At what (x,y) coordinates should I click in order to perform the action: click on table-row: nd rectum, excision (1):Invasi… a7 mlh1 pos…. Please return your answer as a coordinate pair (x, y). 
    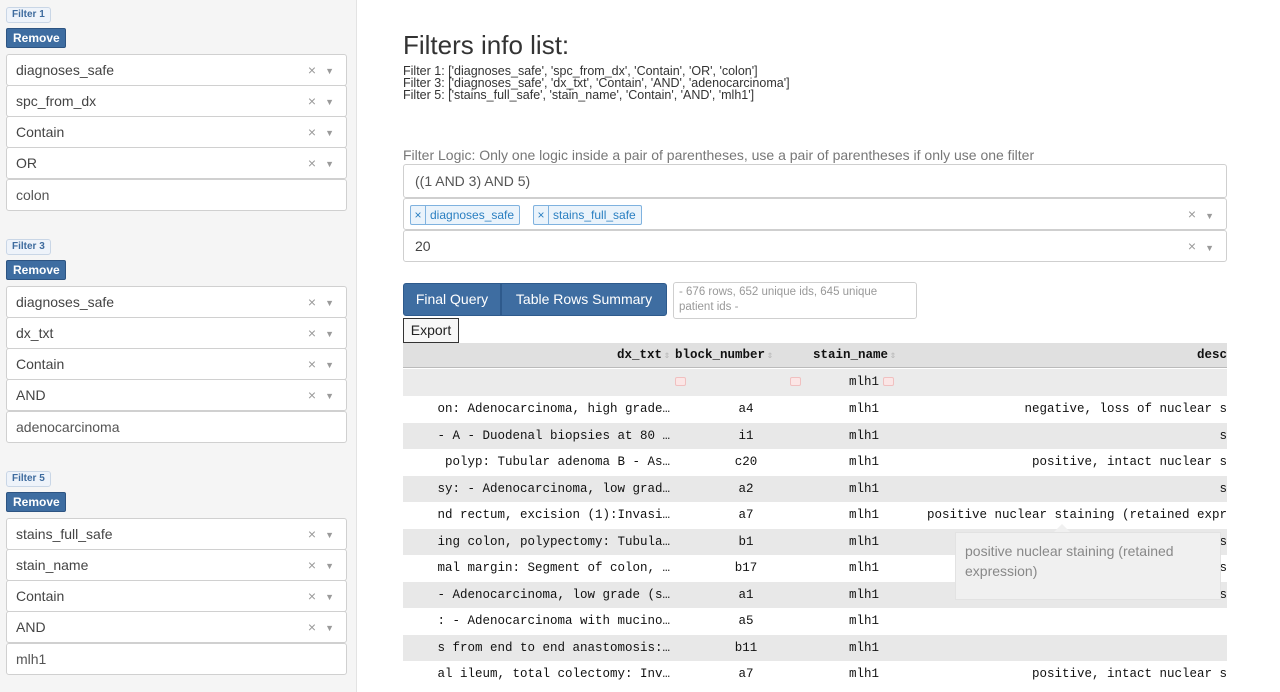
    Looking at the image, I should click on (815, 515).